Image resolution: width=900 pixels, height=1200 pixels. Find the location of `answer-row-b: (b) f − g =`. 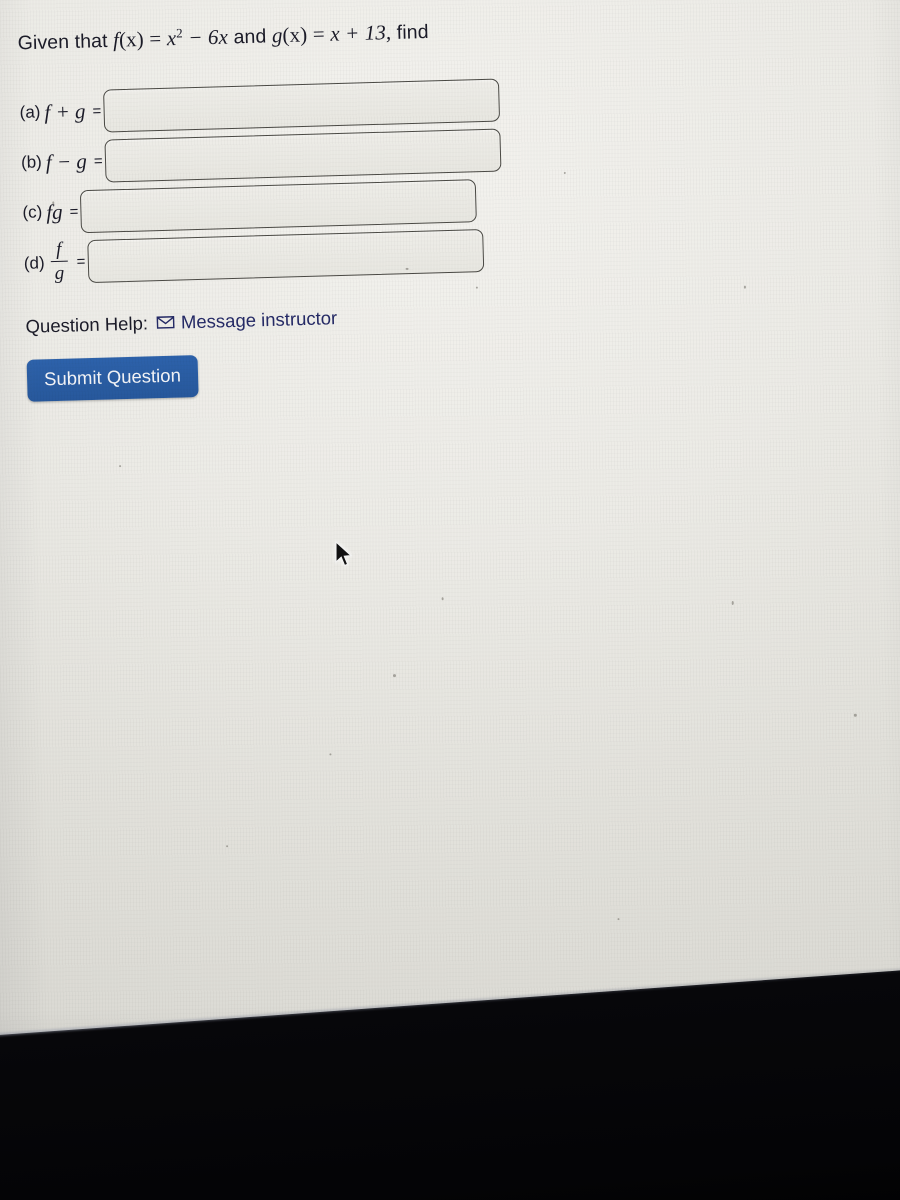

answer-row-b: (b) f − g = is located at coordinates (330, 154).